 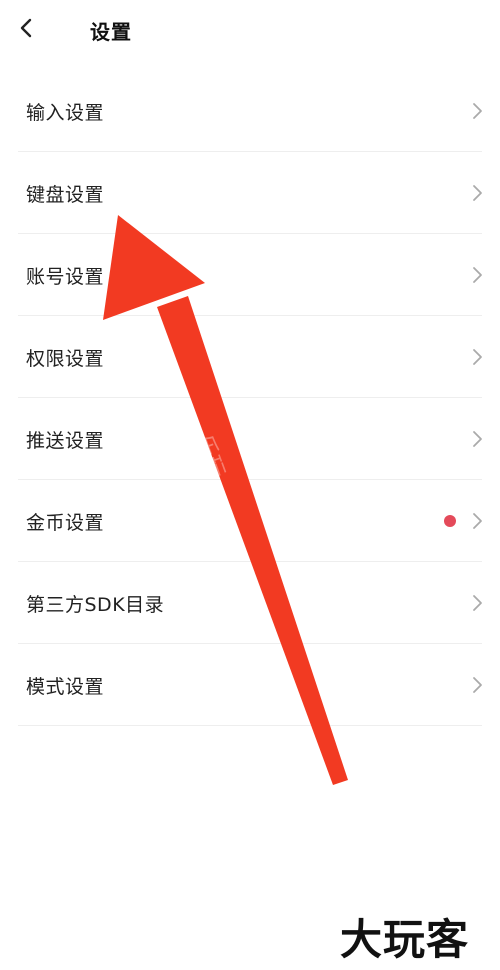 What do you see at coordinates (65, 194) in the screenshot?
I see `settings-item-label: 键盘设置` at bounding box center [65, 194].